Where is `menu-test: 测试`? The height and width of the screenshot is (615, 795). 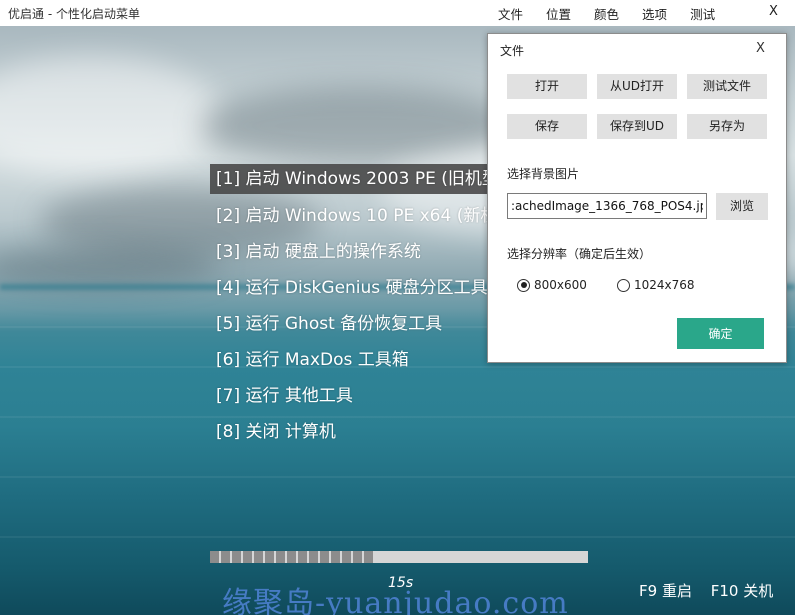
menu-test: 测试 is located at coordinates (702, 13).